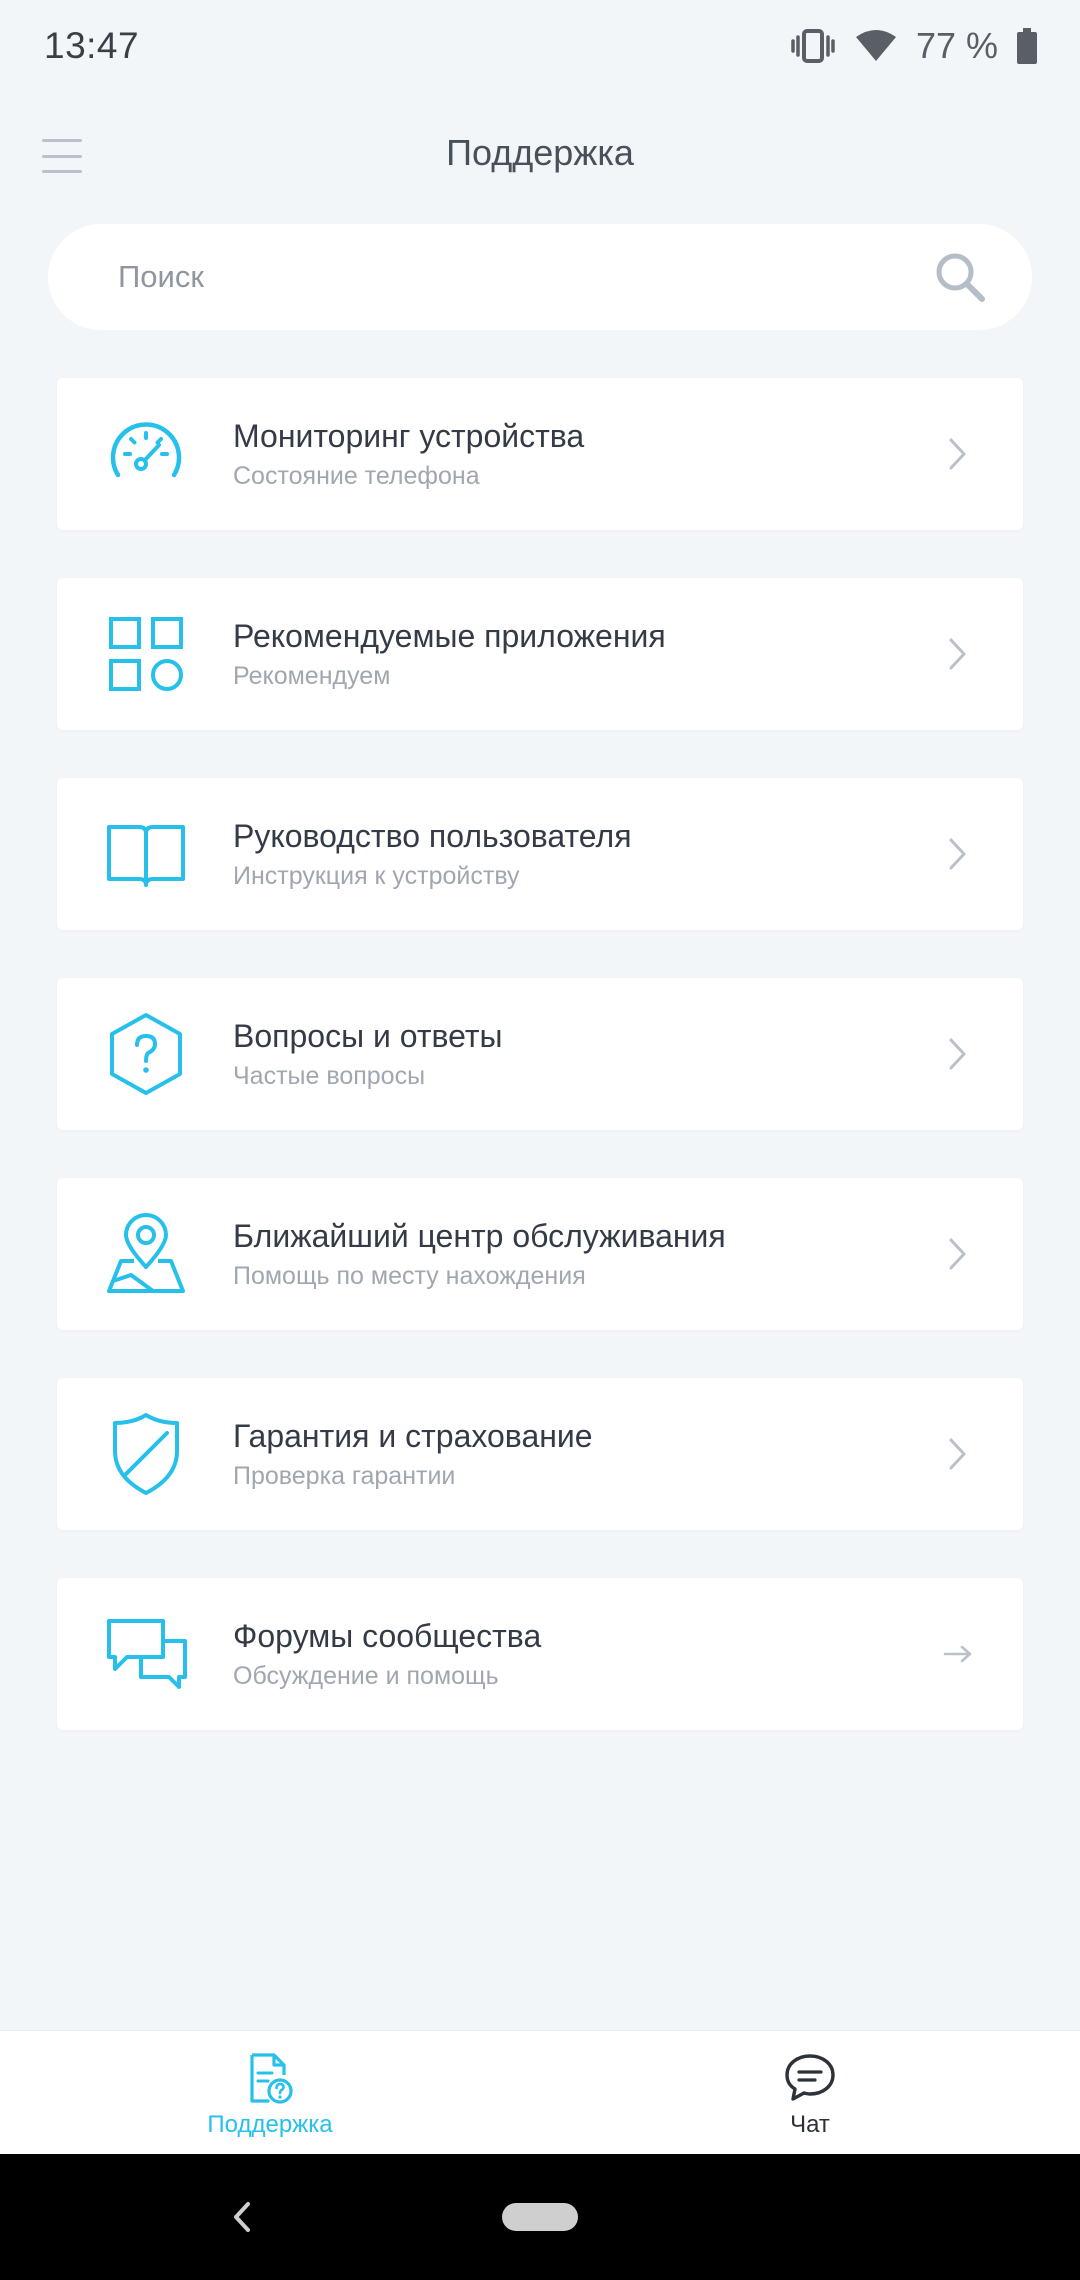  I want to click on speedometer-icon, so click(146, 454).